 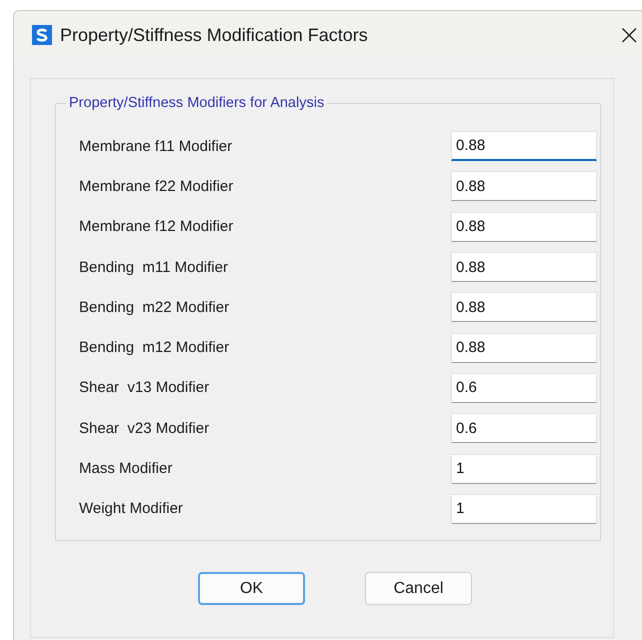 I want to click on field-label: Shear v23 Modifier, so click(x=144, y=428).